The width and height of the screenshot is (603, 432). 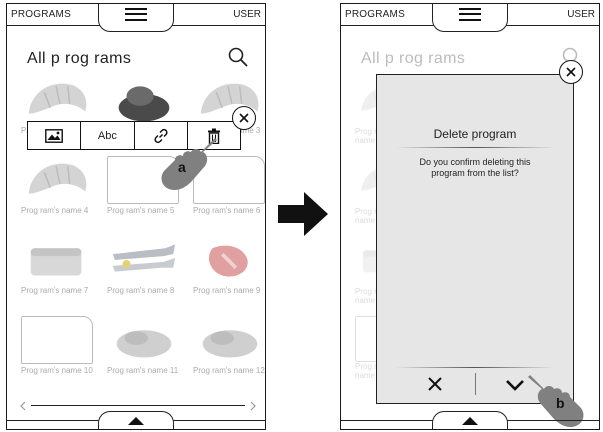 What do you see at coordinates (435, 384) in the screenshot?
I see `cancel-x-icon` at bounding box center [435, 384].